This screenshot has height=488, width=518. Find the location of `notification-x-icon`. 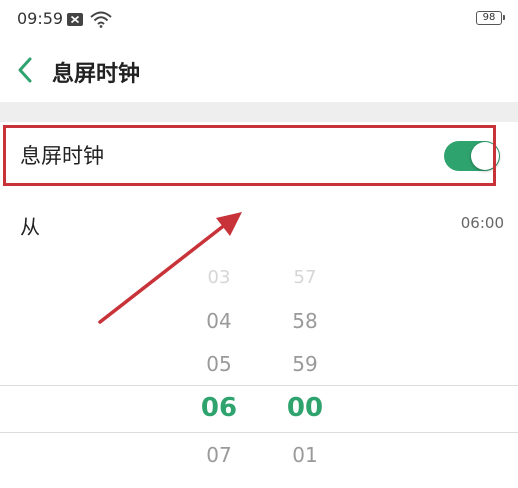

notification-x-icon is located at coordinates (75, 19).